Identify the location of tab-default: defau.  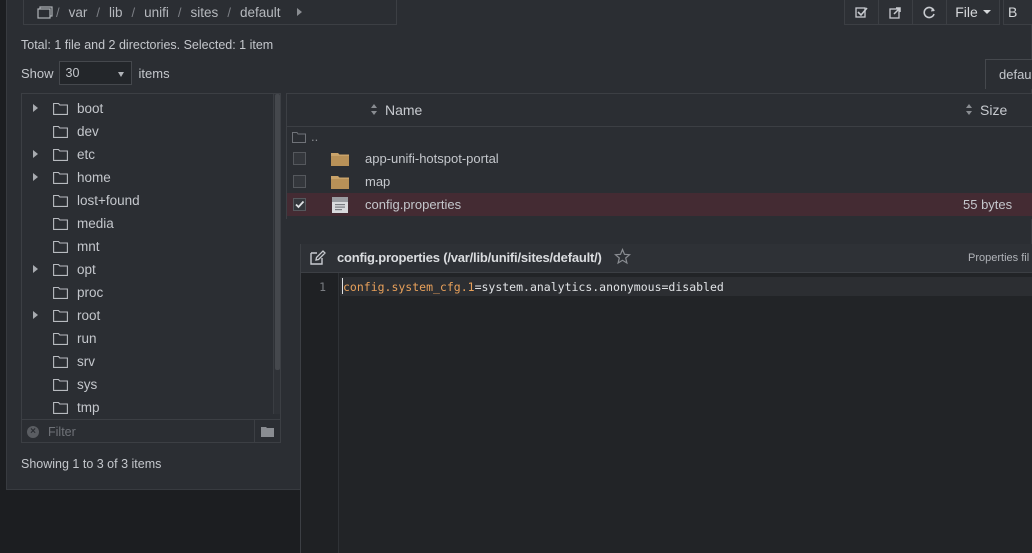
(1008, 74).